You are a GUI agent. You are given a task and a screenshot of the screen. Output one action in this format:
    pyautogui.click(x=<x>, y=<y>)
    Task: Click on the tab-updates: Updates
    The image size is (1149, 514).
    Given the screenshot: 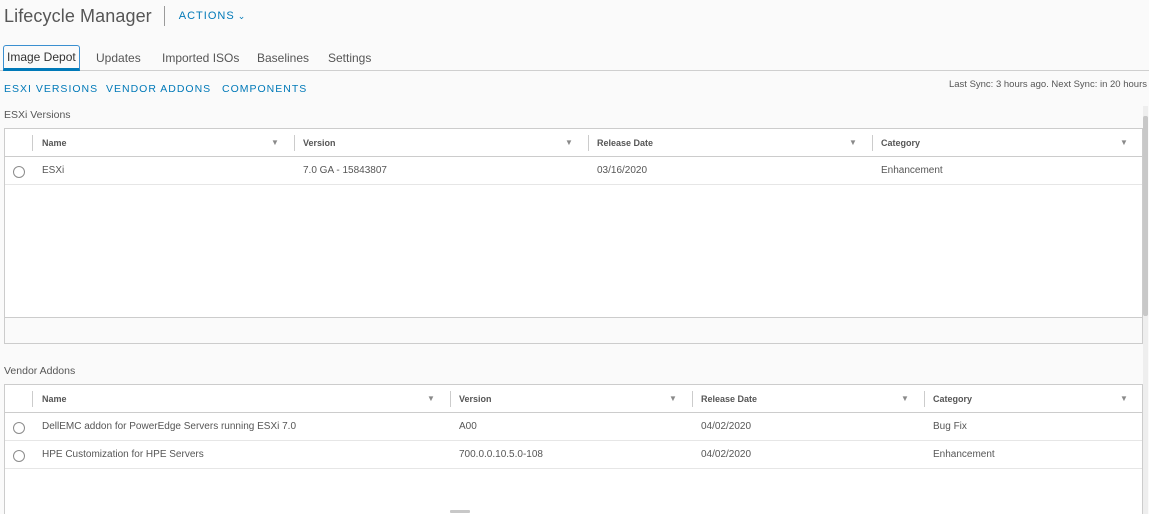 What is the action you would take?
    pyautogui.click(x=118, y=58)
    